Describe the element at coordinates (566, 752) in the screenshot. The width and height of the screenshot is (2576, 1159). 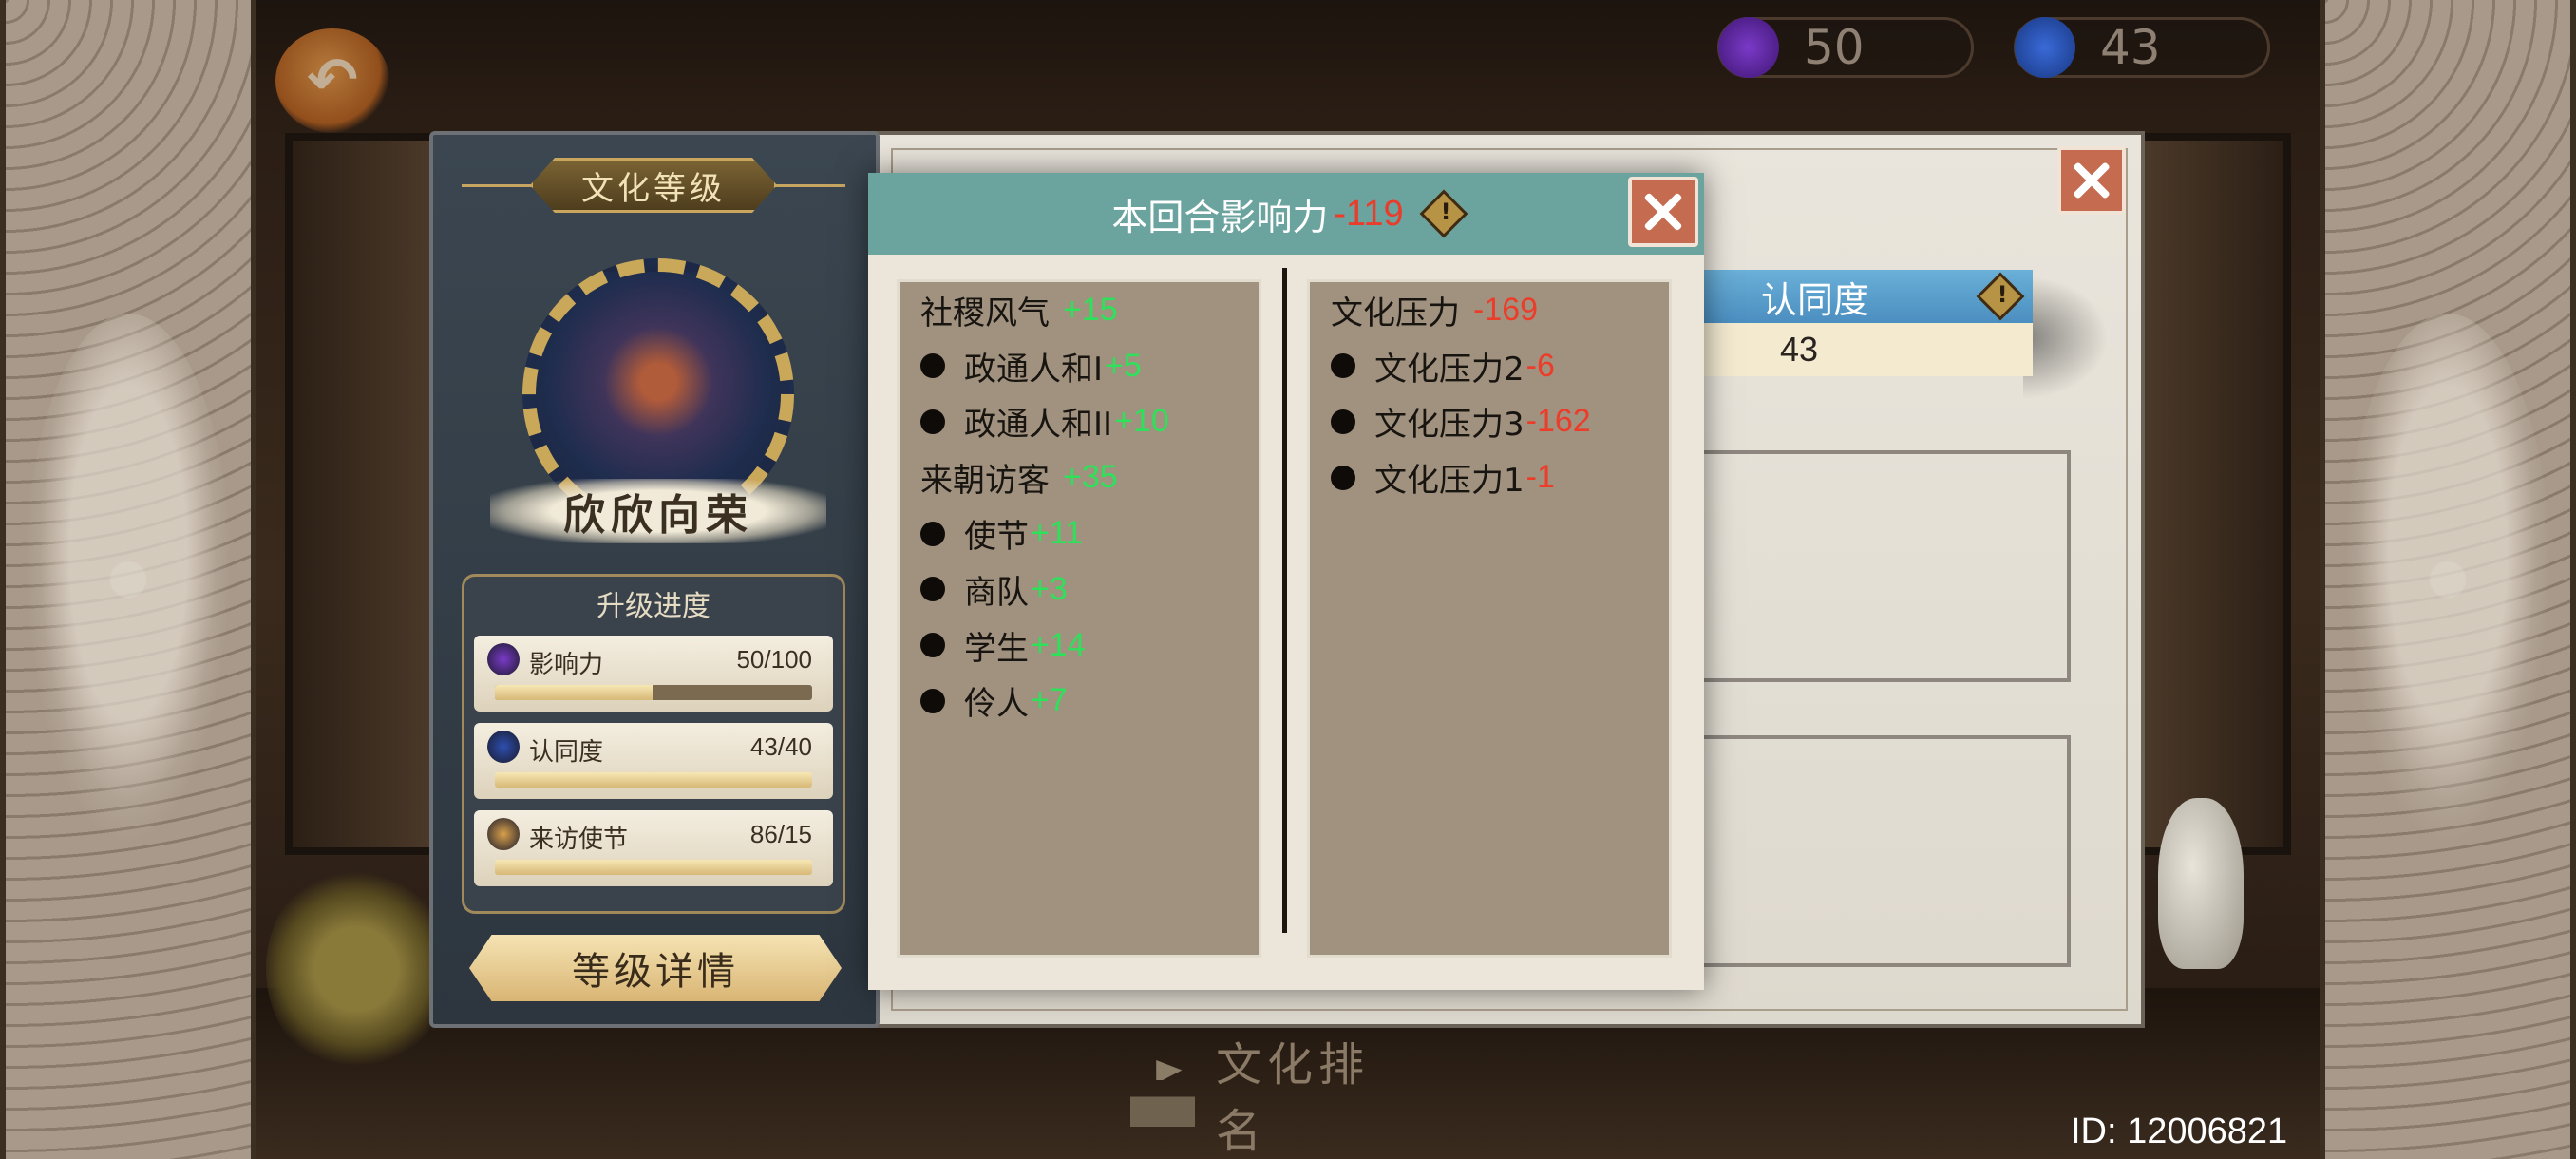
I see `progress-label: 认同度` at that location.